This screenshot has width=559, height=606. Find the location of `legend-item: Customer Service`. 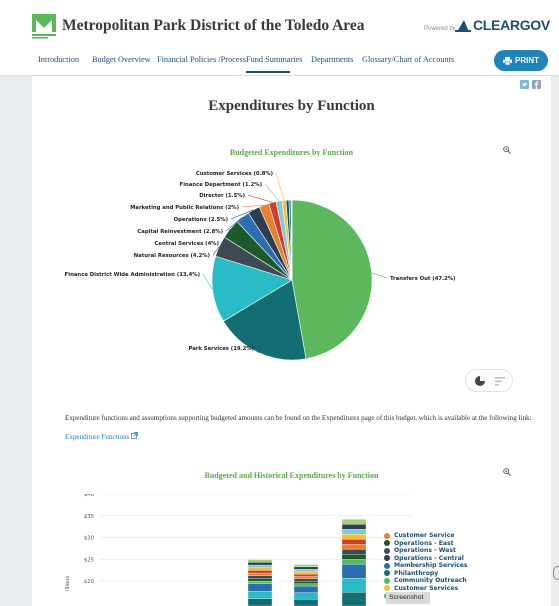

legend-item: Customer Service is located at coordinates (426, 536).